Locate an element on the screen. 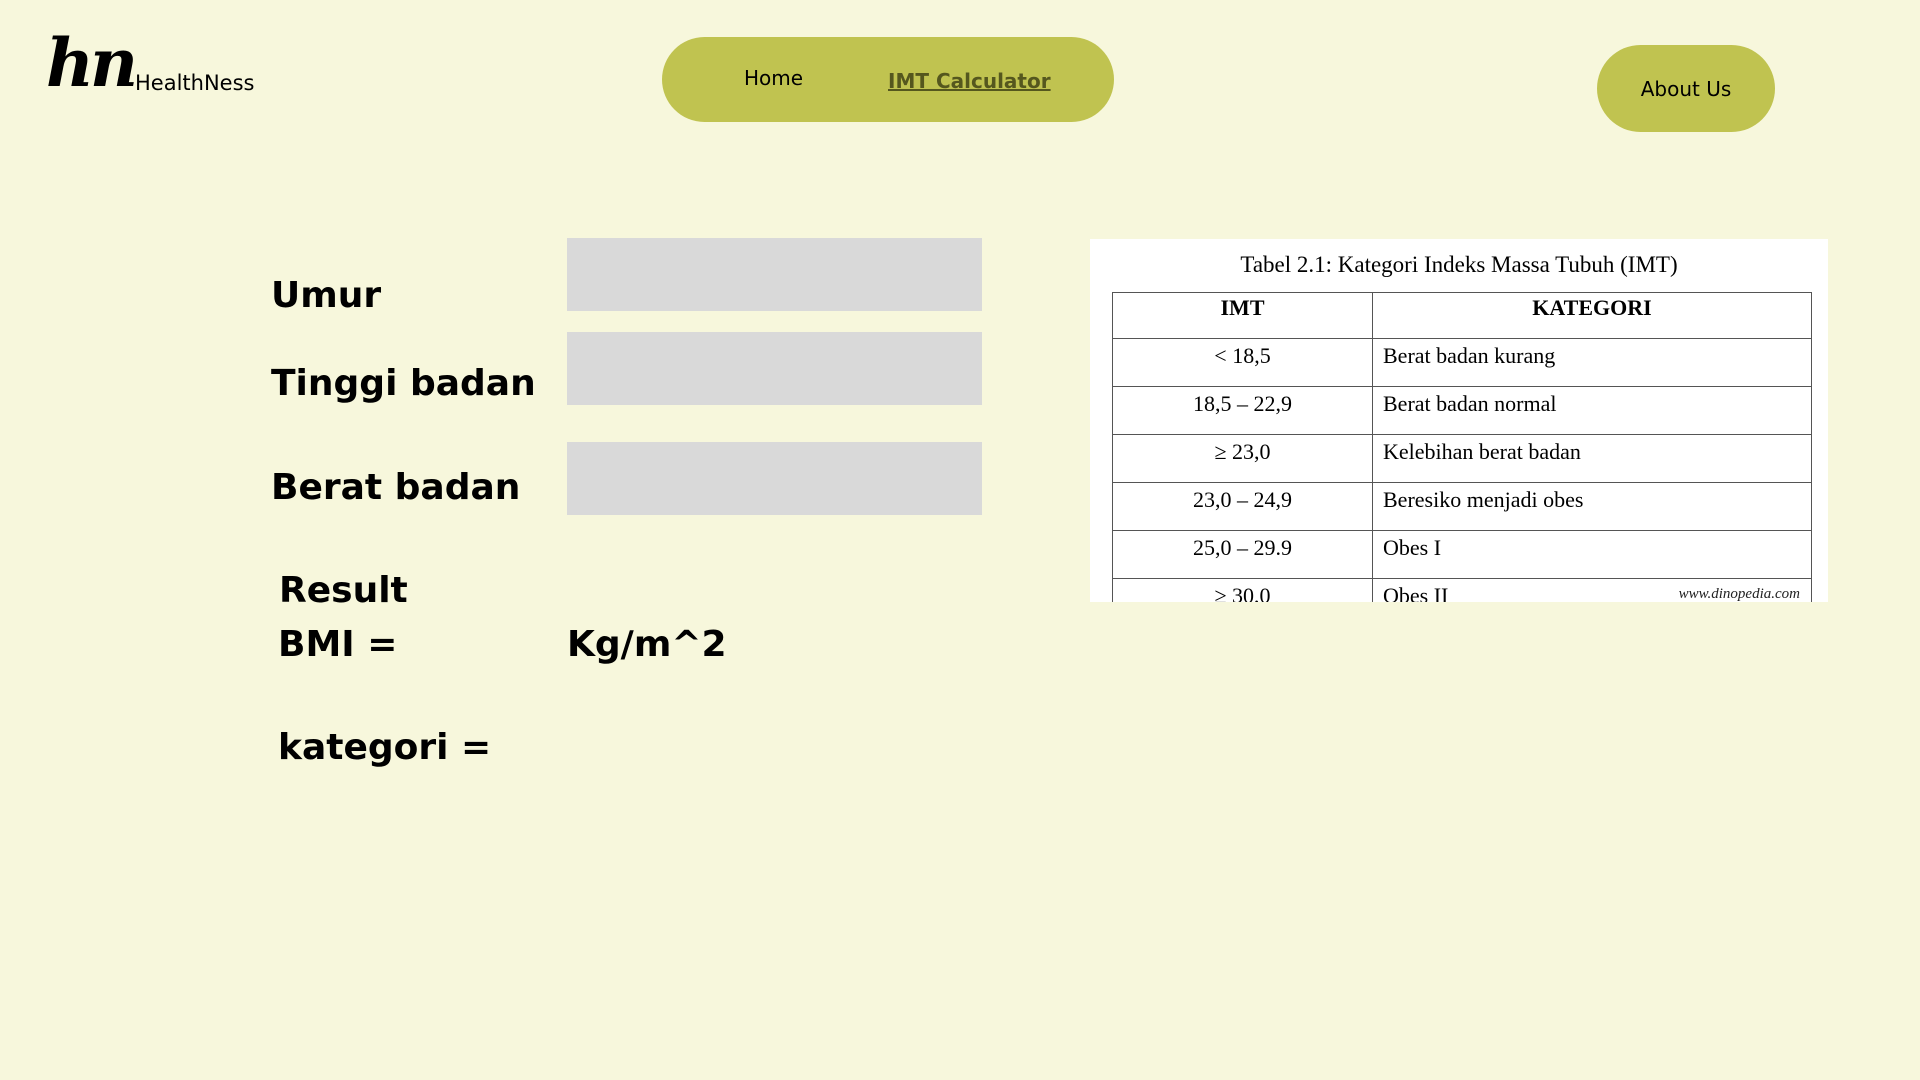  table-cell-imt: ≥ 23,0 is located at coordinates (1242, 458).